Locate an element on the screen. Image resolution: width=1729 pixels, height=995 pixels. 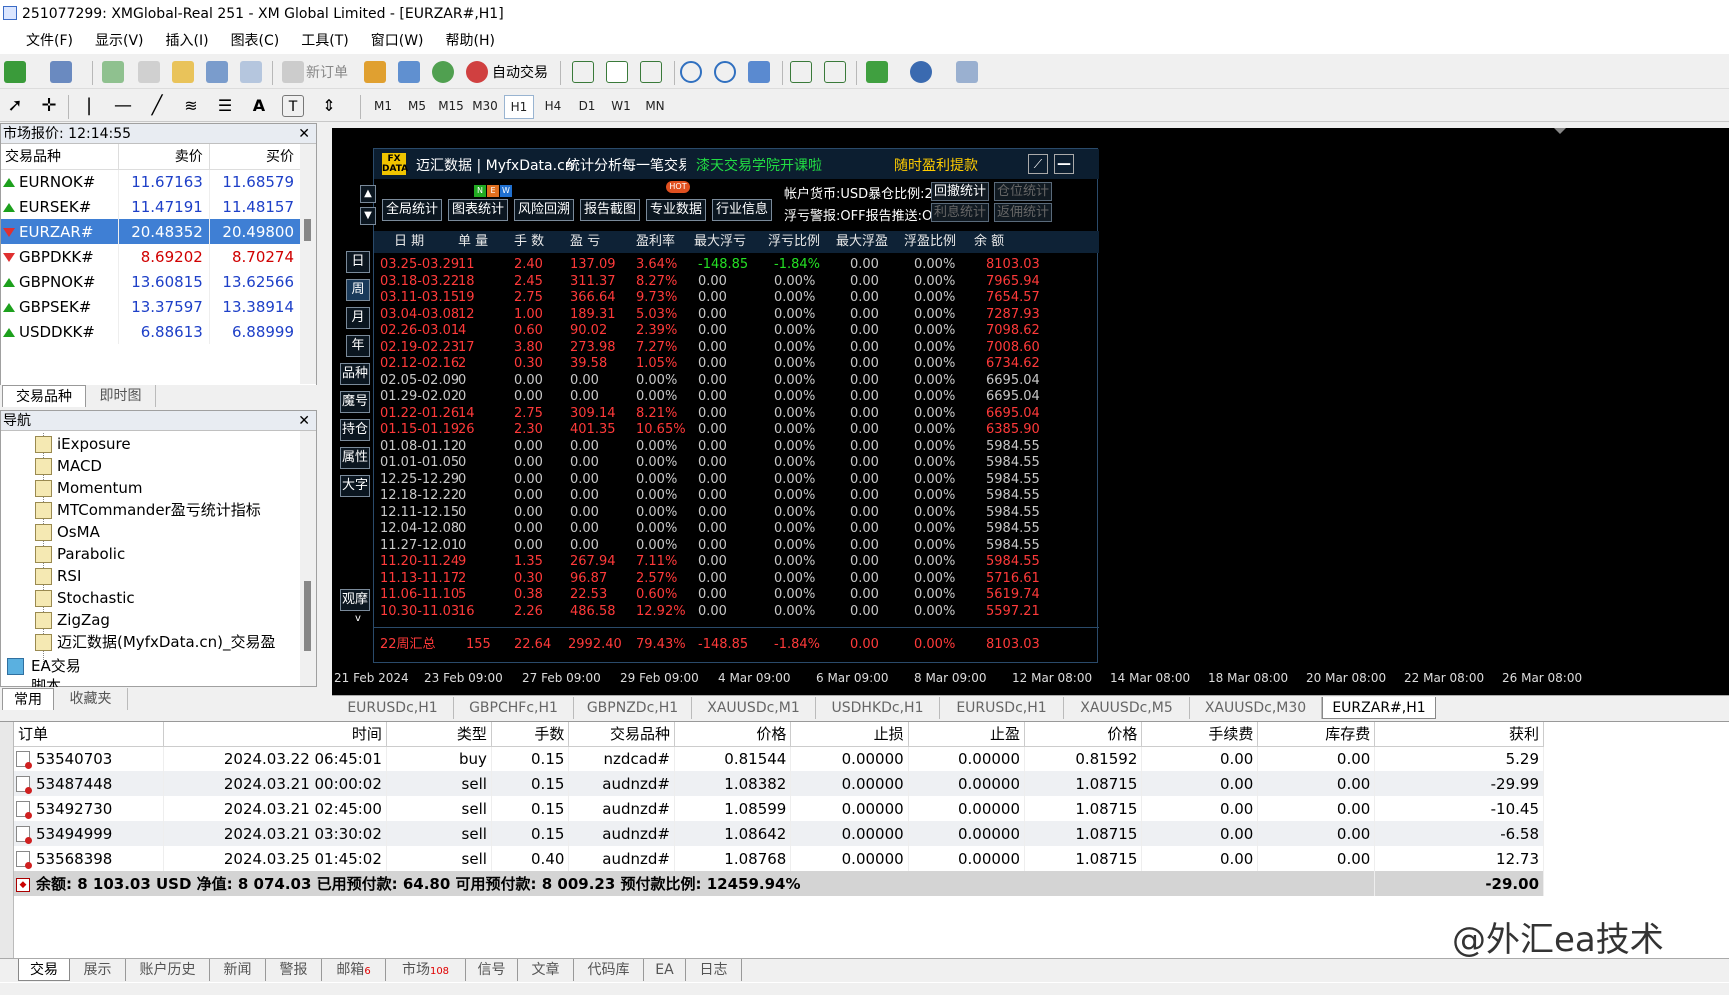
side-large-font: 大字 is located at coordinates (355, 486).